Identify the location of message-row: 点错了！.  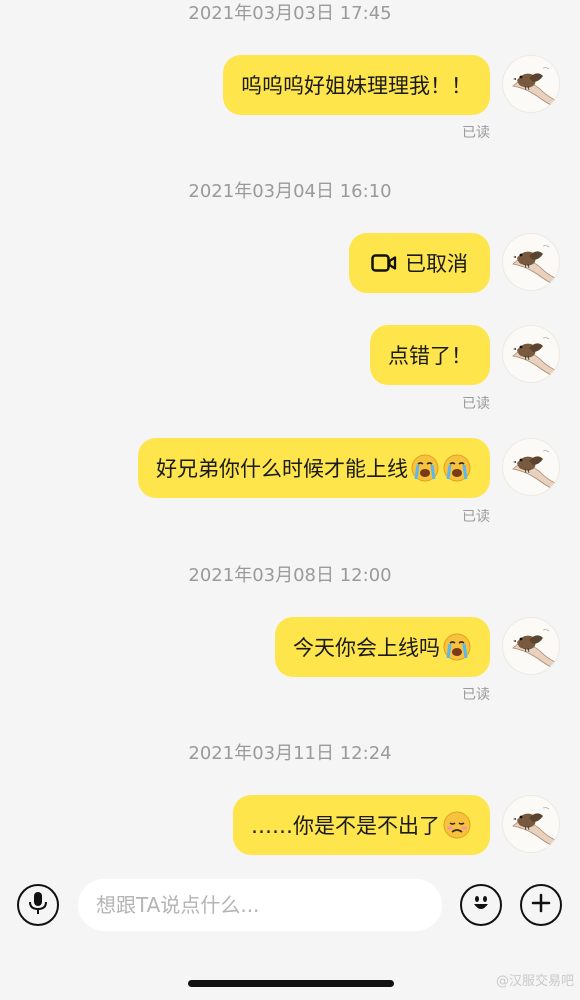
(290, 355).